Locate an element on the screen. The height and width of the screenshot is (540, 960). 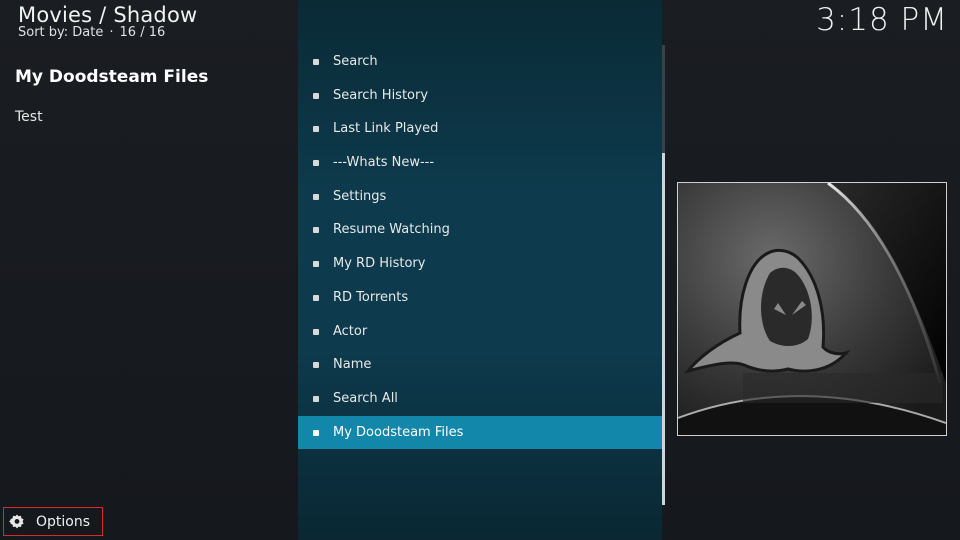
menu-item-search: Search is located at coordinates (480, 62).